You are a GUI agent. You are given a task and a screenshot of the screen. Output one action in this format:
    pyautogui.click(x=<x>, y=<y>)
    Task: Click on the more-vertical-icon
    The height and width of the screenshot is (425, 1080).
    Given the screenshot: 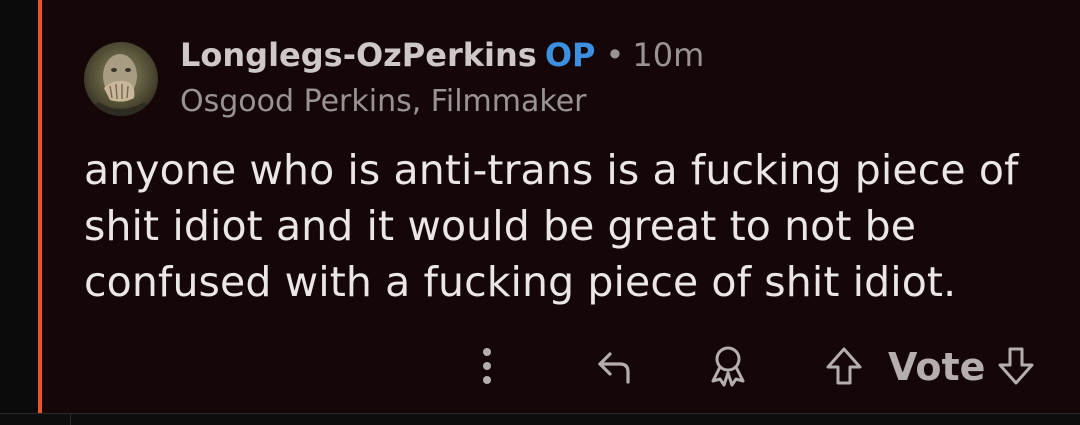 What is the action you would take?
    pyautogui.click(x=487, y=366)
    